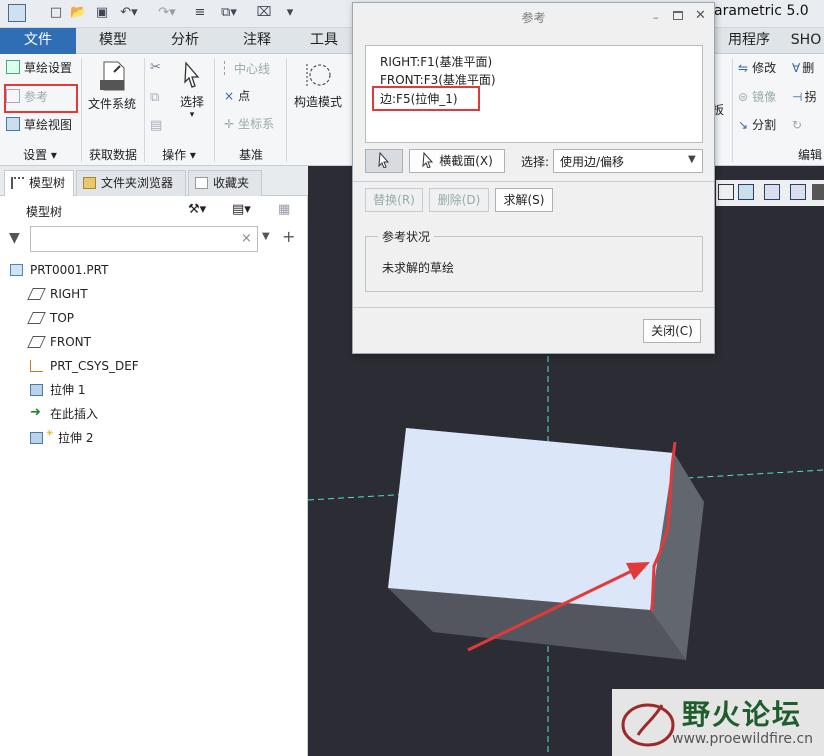 This screenshot has height=756, width=824. I want to click on close-button: 关闭(C), so click(672, 331).